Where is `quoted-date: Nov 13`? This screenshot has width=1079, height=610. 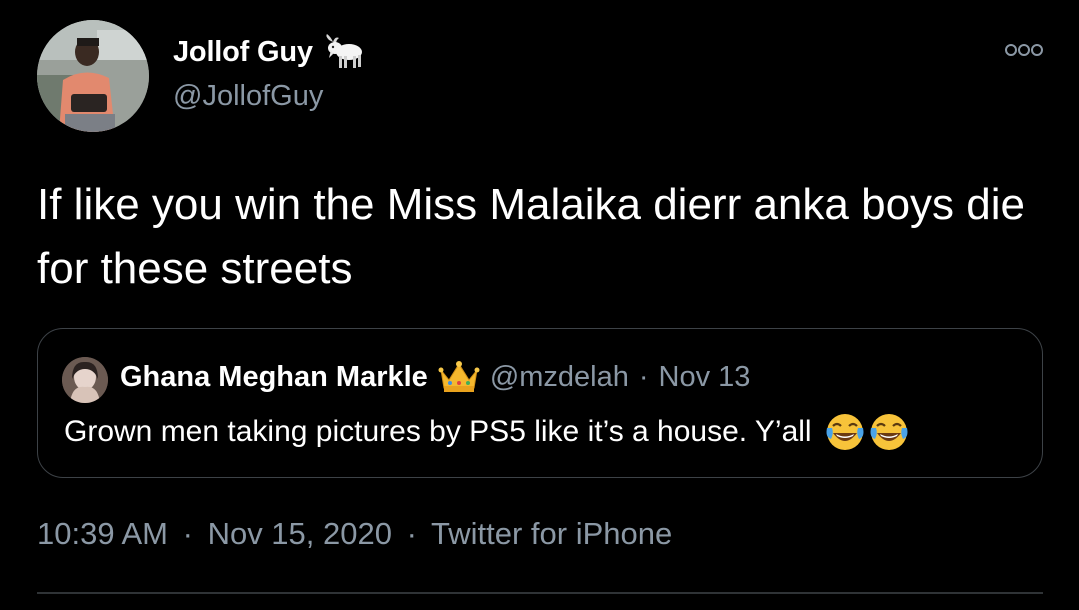
quoted-date: Nov 13 is located at coordinates (704, 376).